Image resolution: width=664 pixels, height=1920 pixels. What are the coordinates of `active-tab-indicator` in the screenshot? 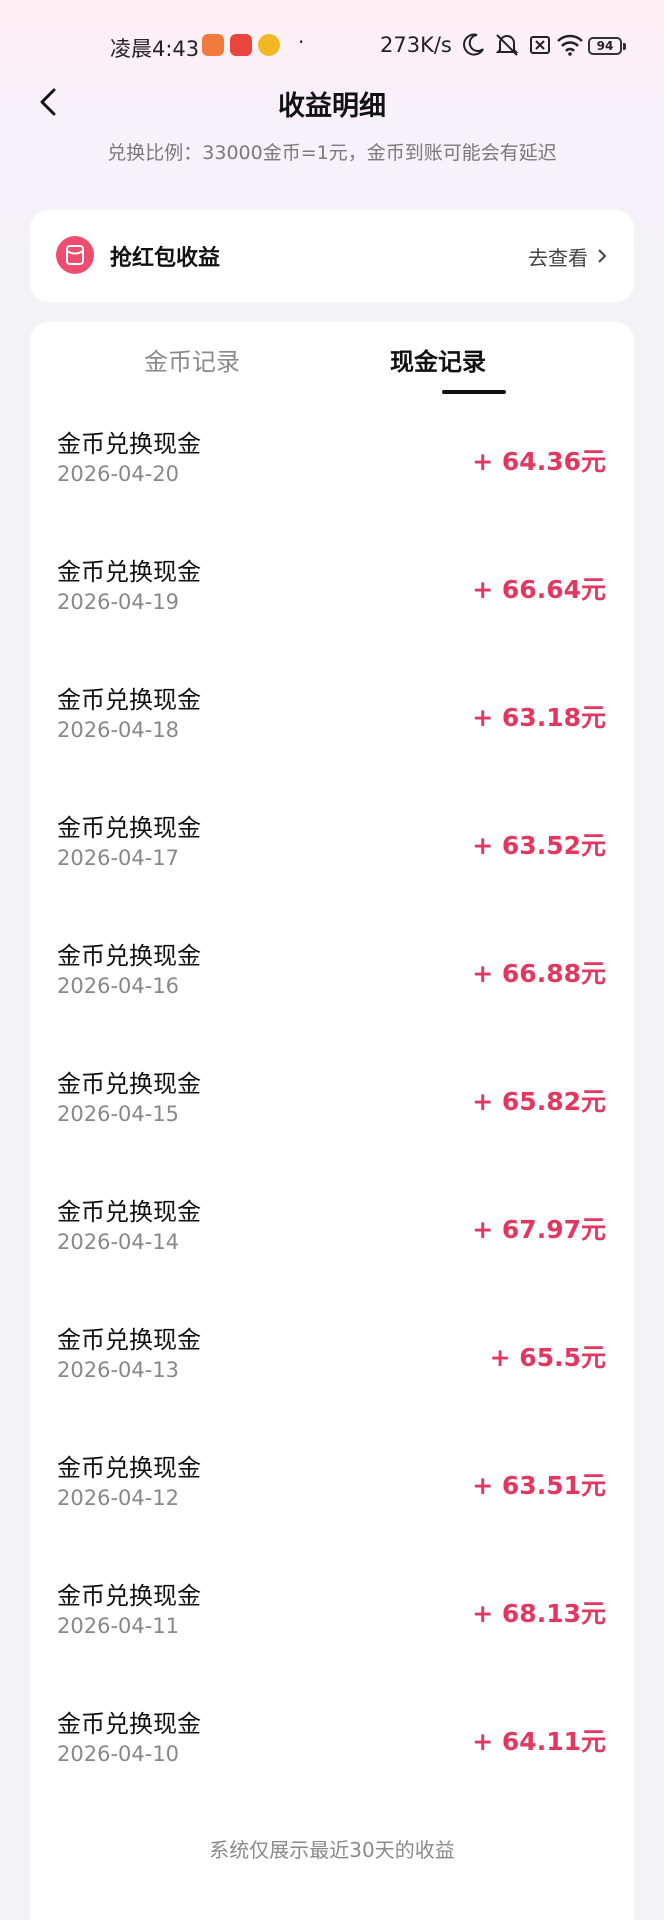 It's located at (474, 392).